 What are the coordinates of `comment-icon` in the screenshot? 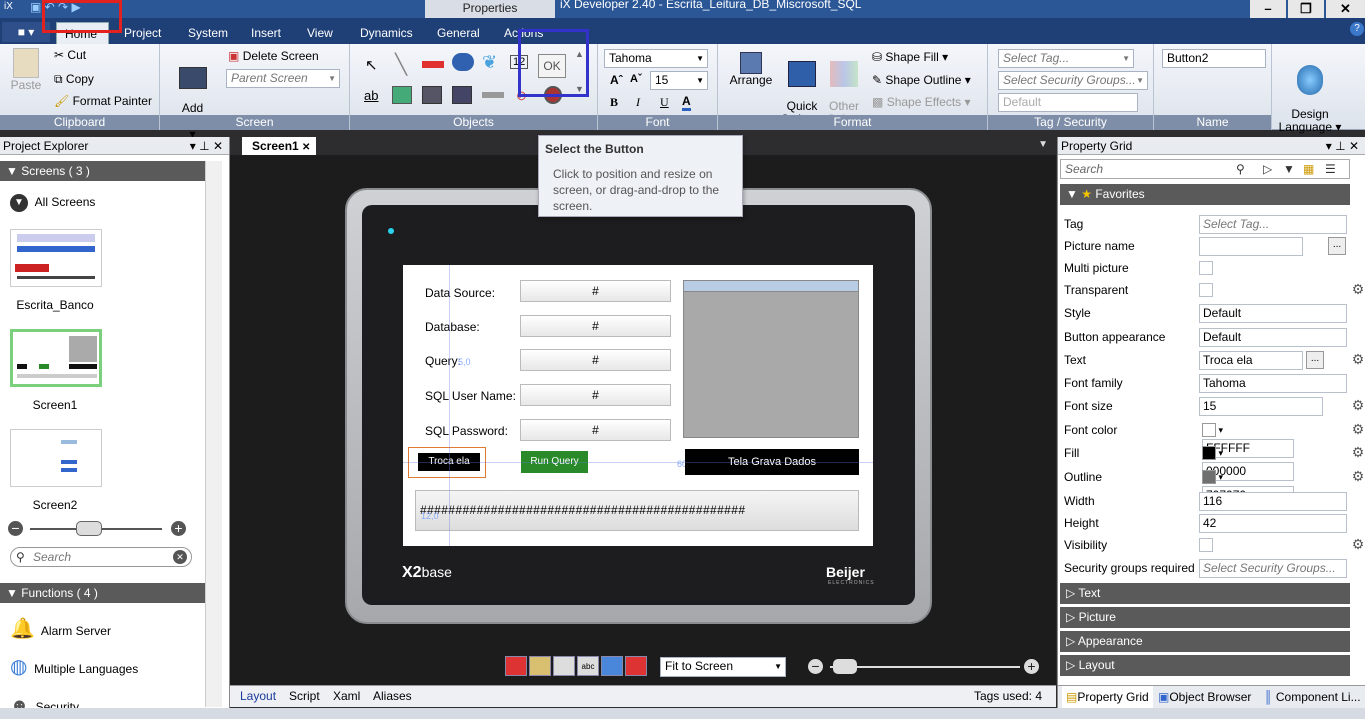 It's located at (564, 666).